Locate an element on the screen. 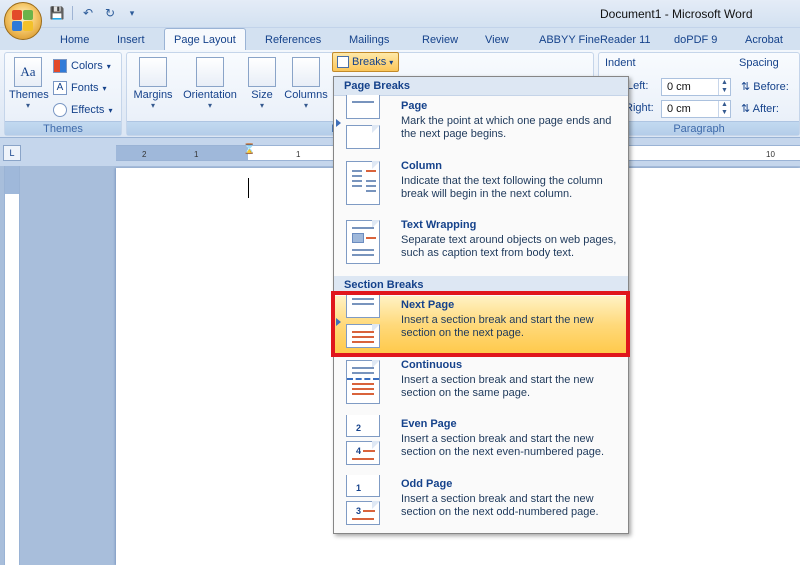  indent-right-label: Right: is located at coordinates (639, 108).